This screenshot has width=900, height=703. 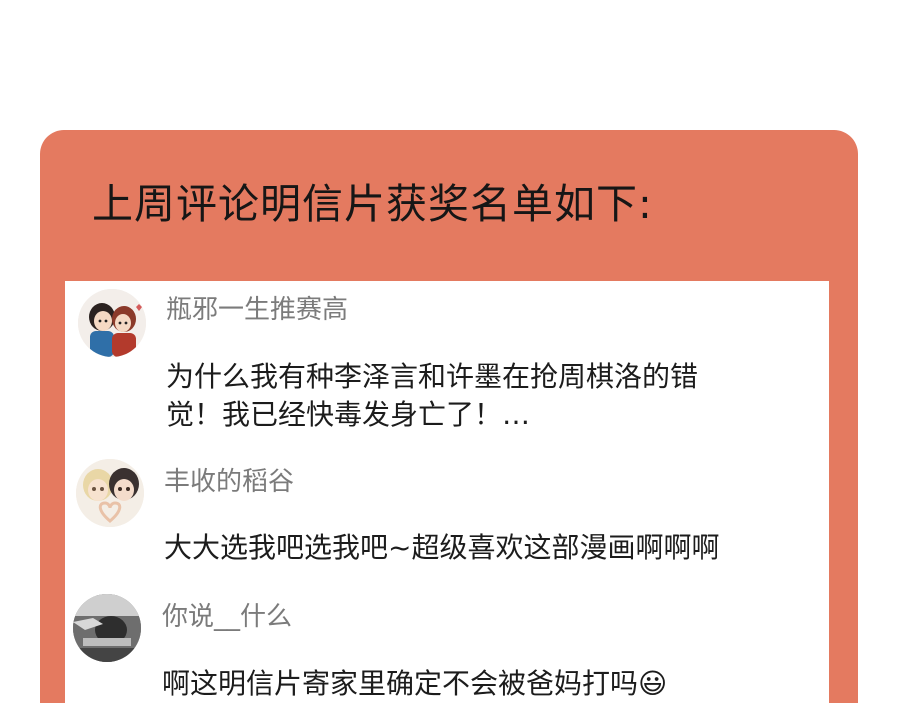 I want to click on anime-couple-avatar, so click(x=112, y=323).